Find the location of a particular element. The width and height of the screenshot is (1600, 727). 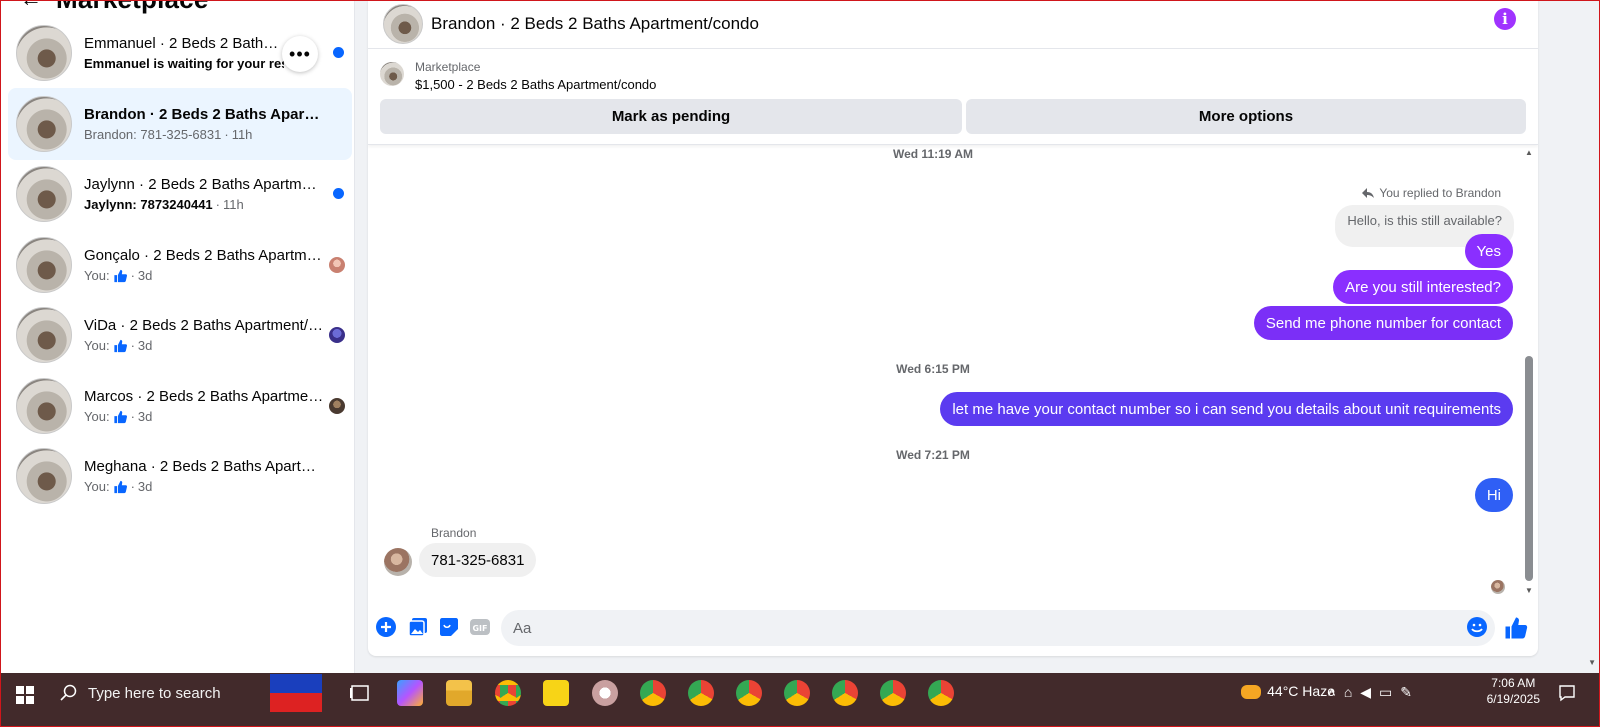

conversation-name: Gonçalo · 2 Beds 2 Baths Apartment/condo is located at coordinates (204, 255).